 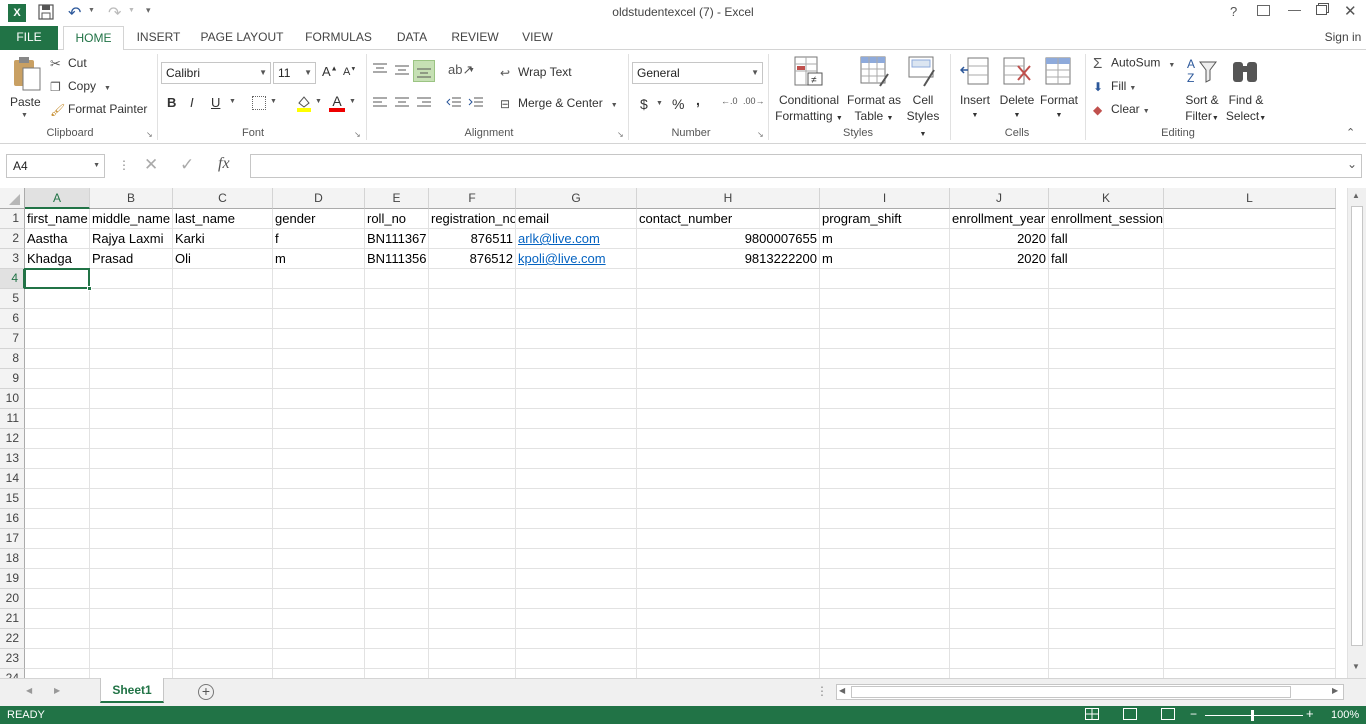 I want to click on insert-cells-button: Insert ▼, so click(x=975, y=89).